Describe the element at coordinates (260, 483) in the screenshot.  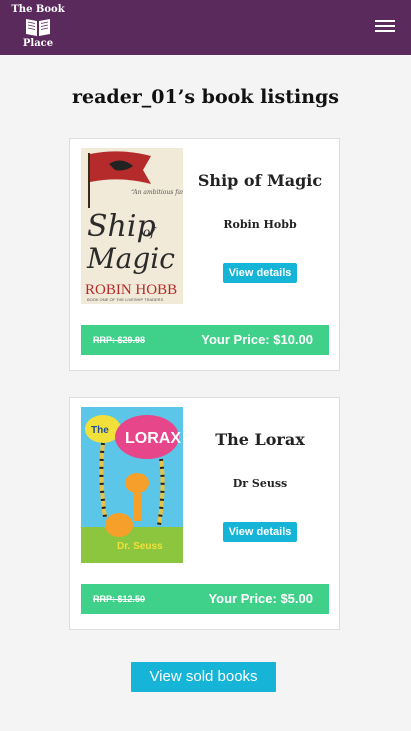
I see `book-author: Dr Seuss` at that location.